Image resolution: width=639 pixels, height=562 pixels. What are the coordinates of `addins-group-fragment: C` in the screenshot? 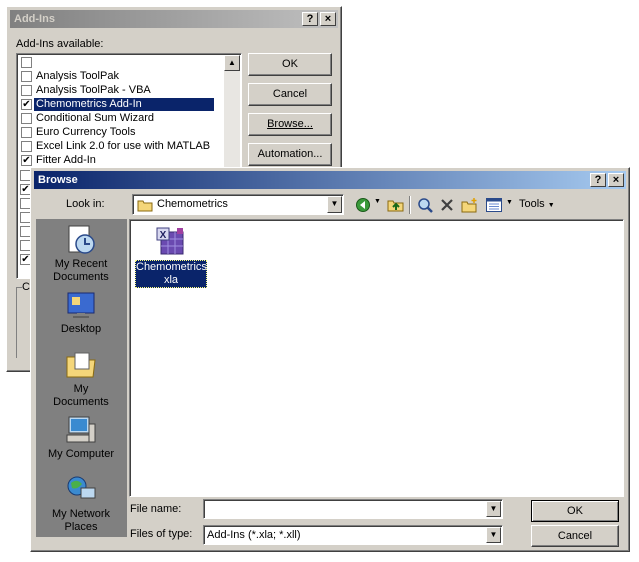 It's located at (23, 319).